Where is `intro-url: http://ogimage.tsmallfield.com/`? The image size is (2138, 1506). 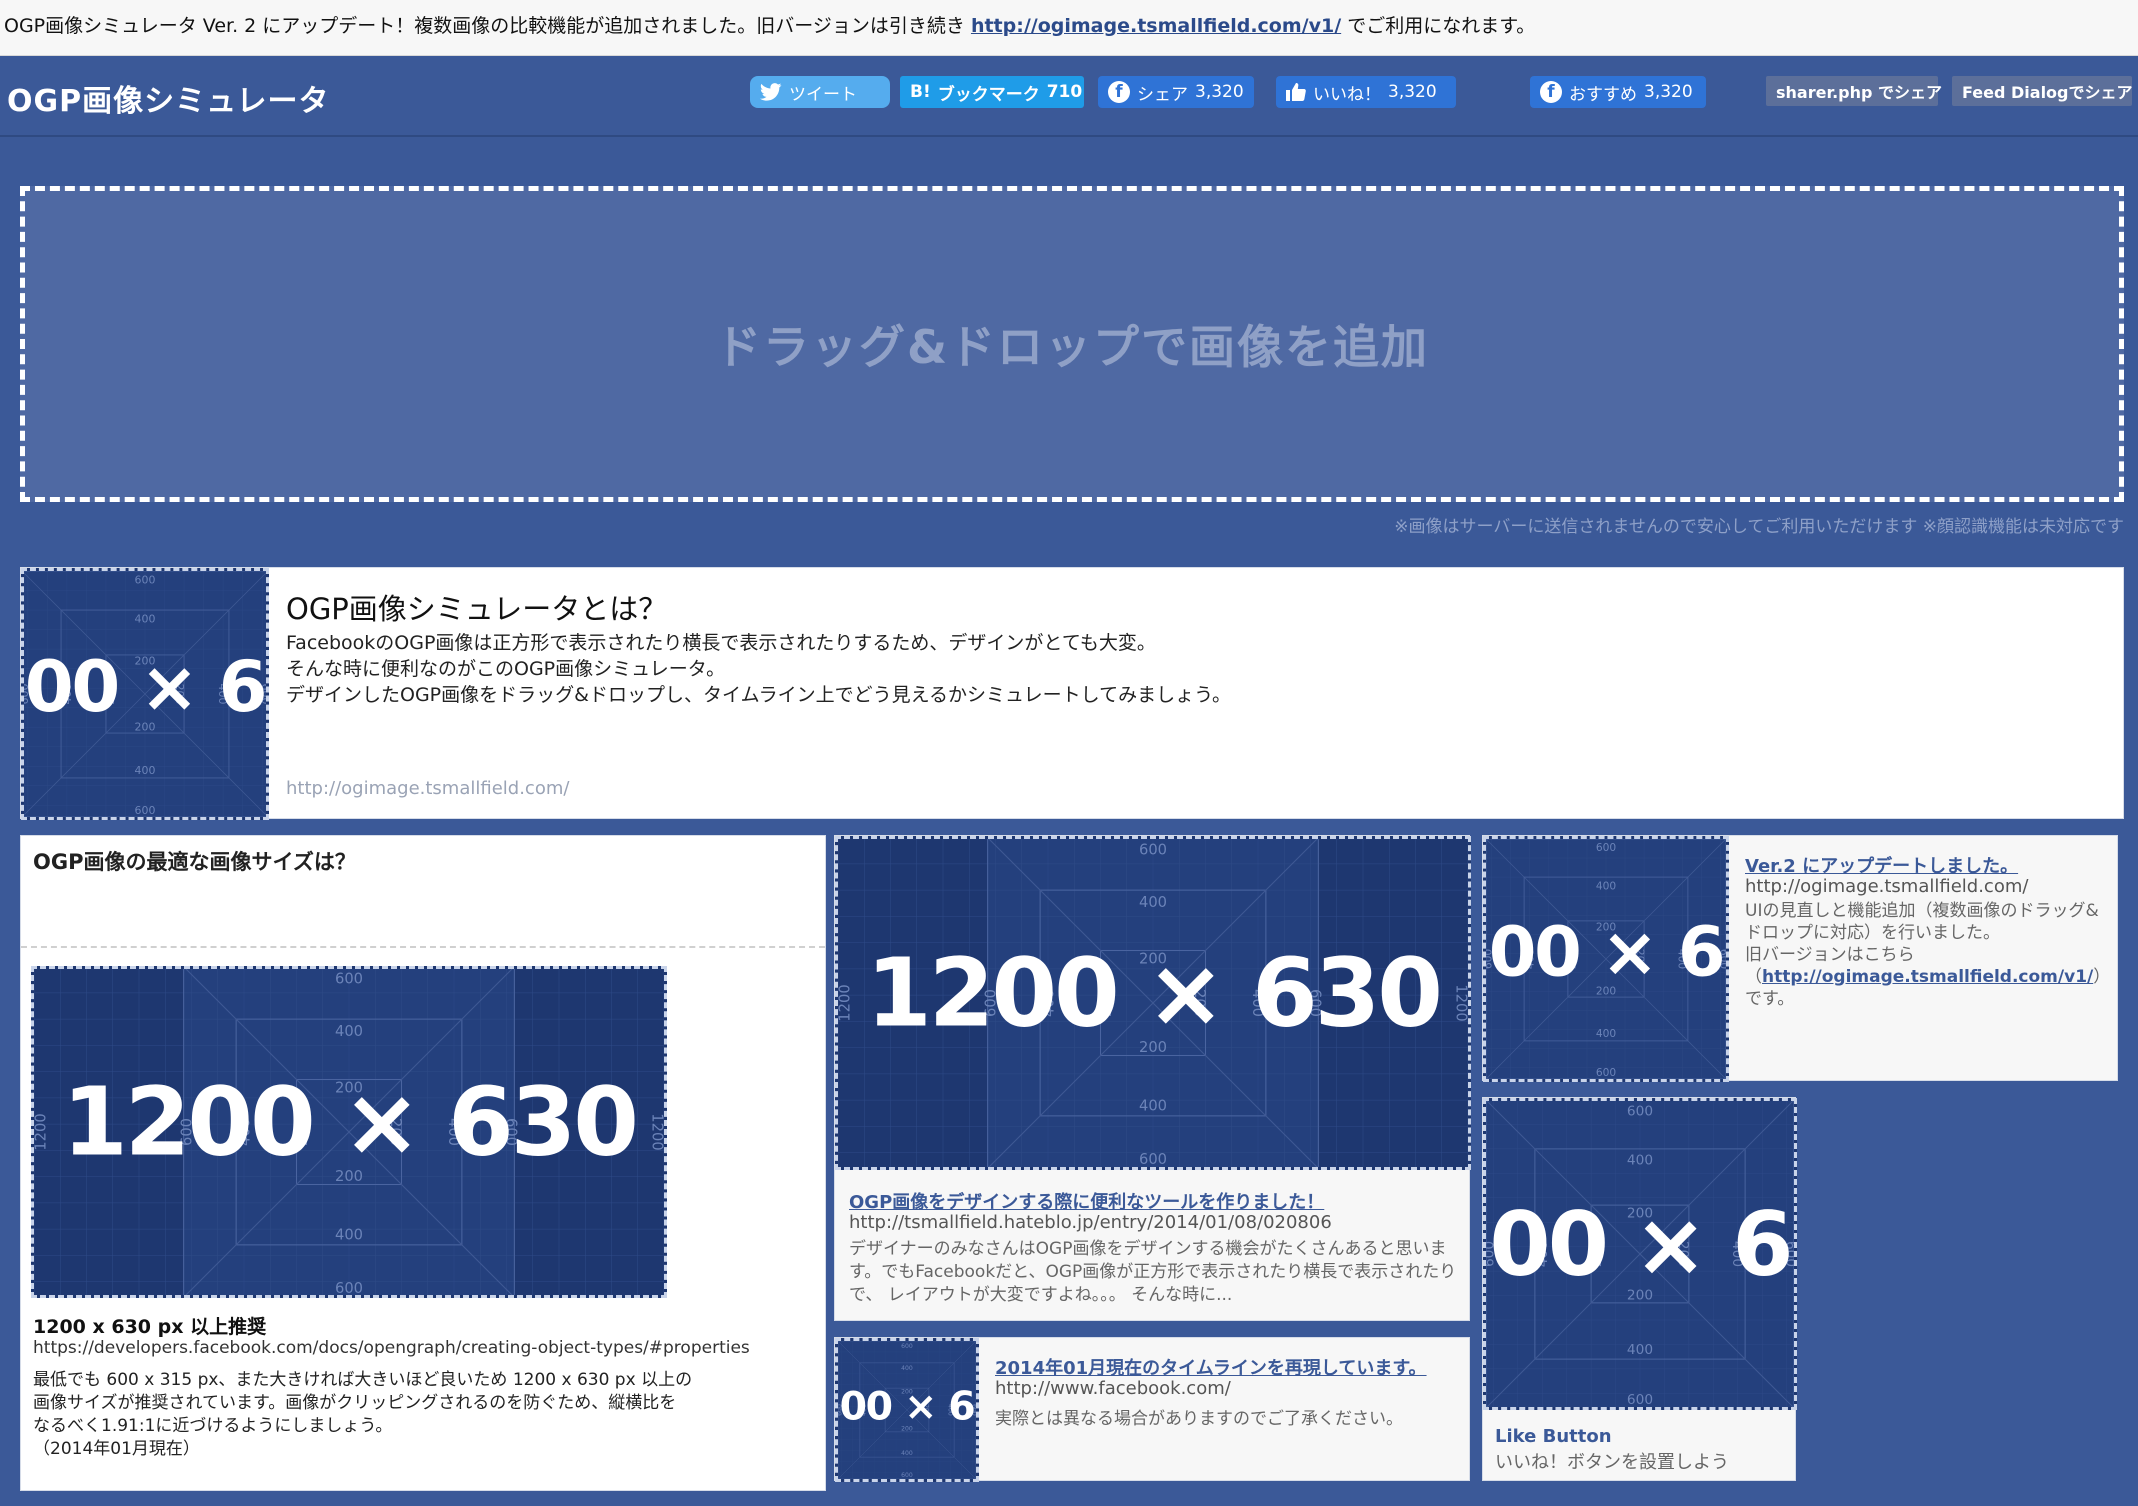
intro-url: http://ogimage.tsmallfield.com/ is located at coordinates (428, 788).